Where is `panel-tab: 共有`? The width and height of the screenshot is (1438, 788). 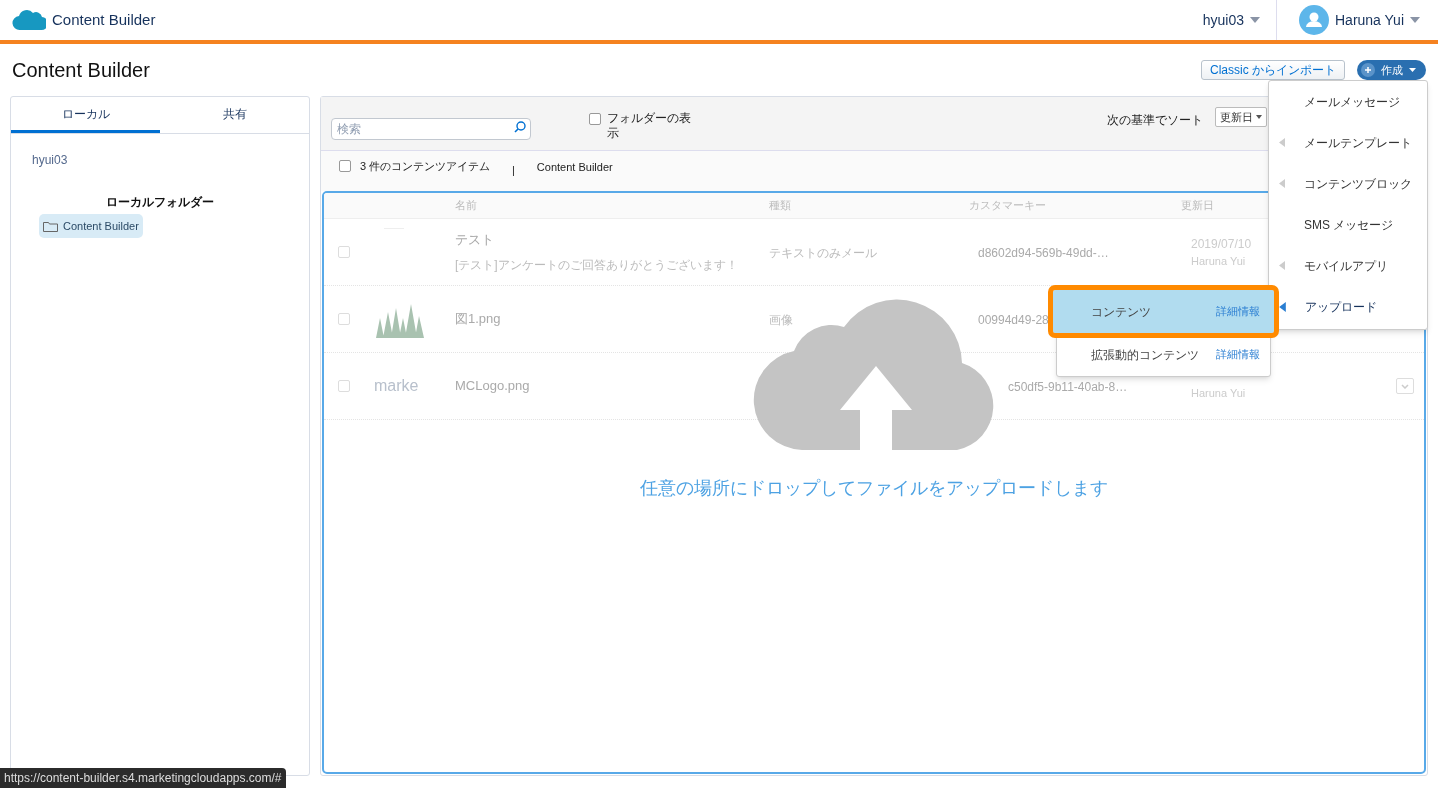 panel-tab: 共有 is located at coordinates (234, 115).